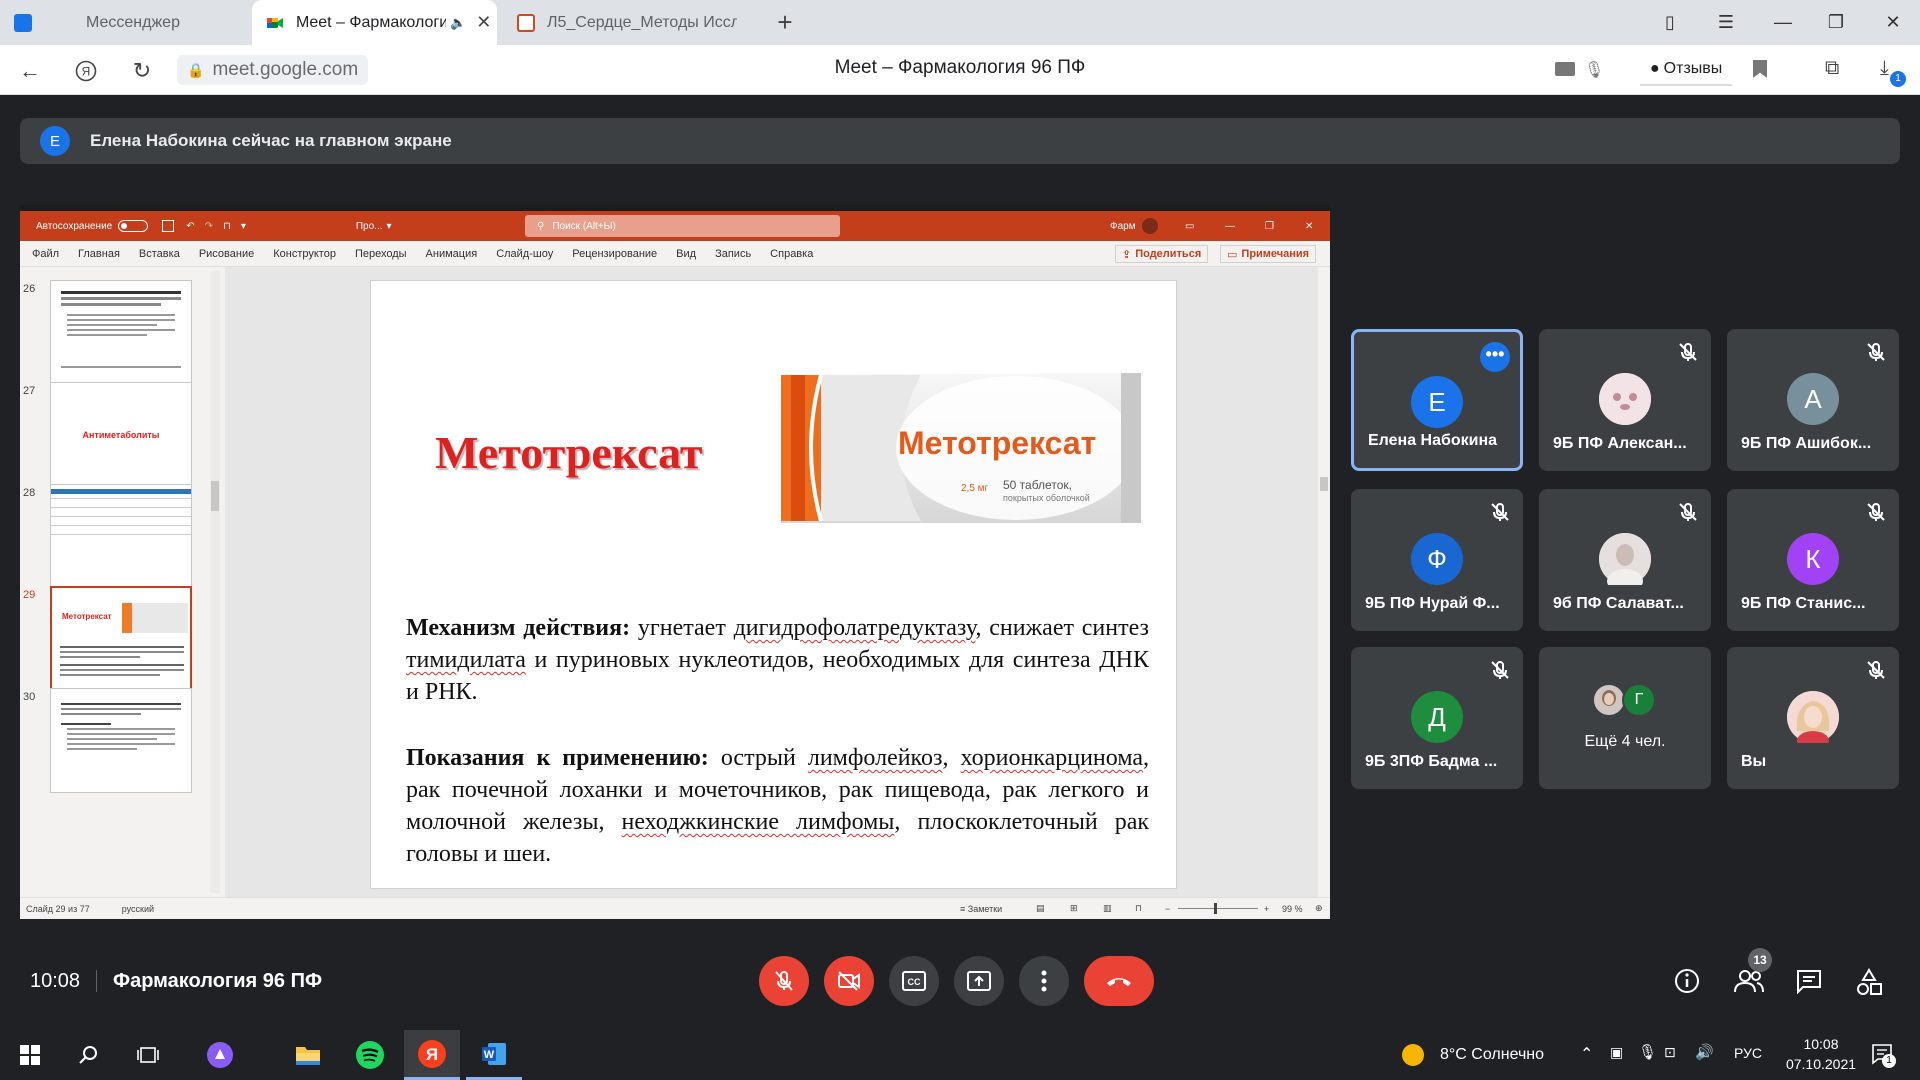  Describe the element at coordinates (1832, 68) in the screenshot. I see `collections-icon: ⧉` at that location.